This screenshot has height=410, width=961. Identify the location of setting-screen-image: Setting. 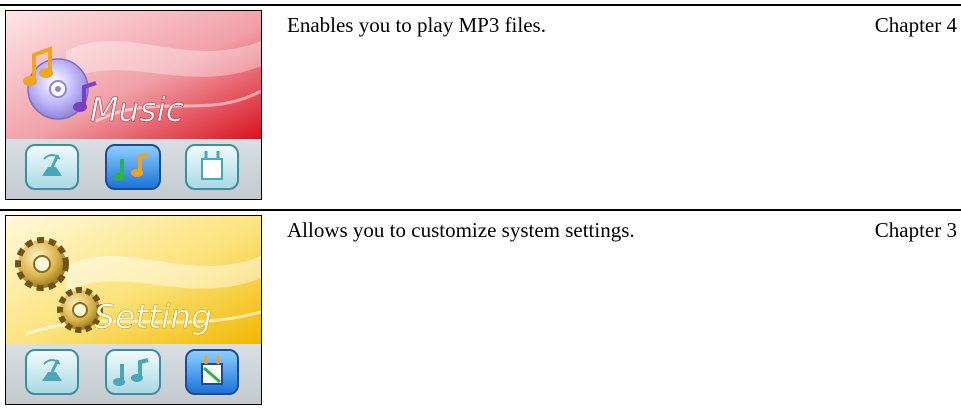
(133, 310).